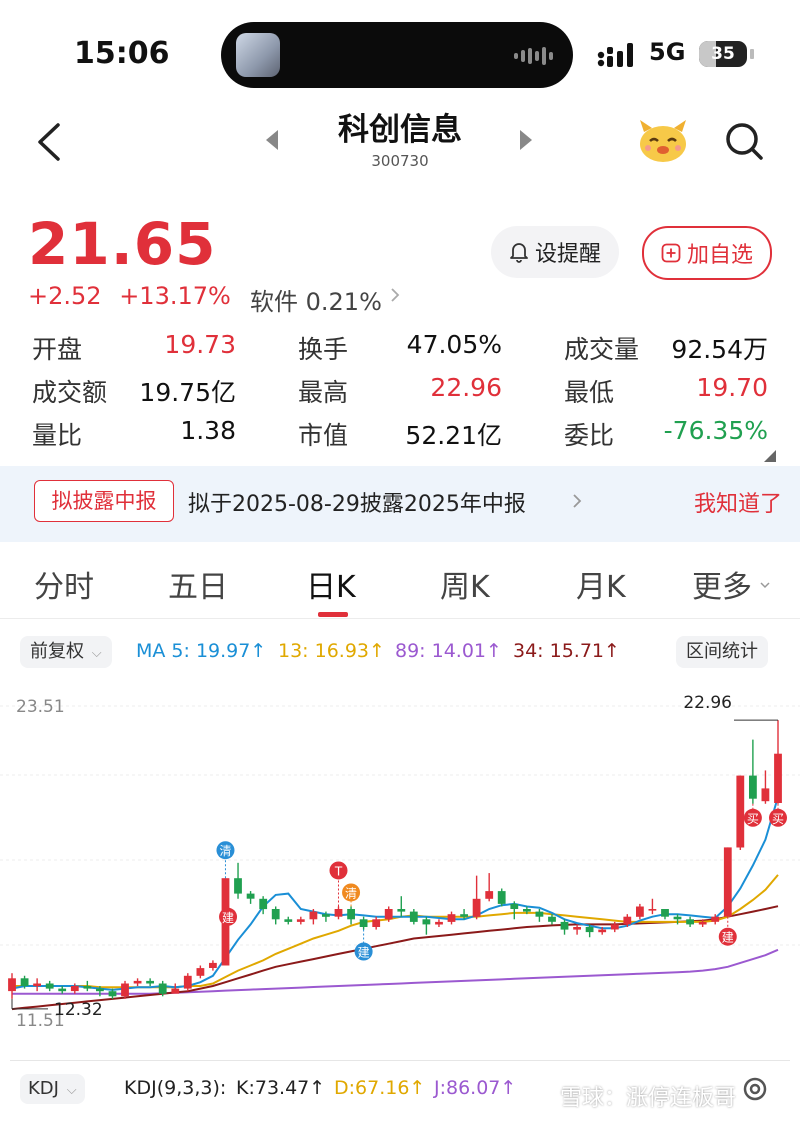 The height and width of the screenshot is (1122, 800). What do you see at coordinates (57, 349) in the screenshot?
I see `stat-label-open: 开盘` at bounding box center [57, 349].